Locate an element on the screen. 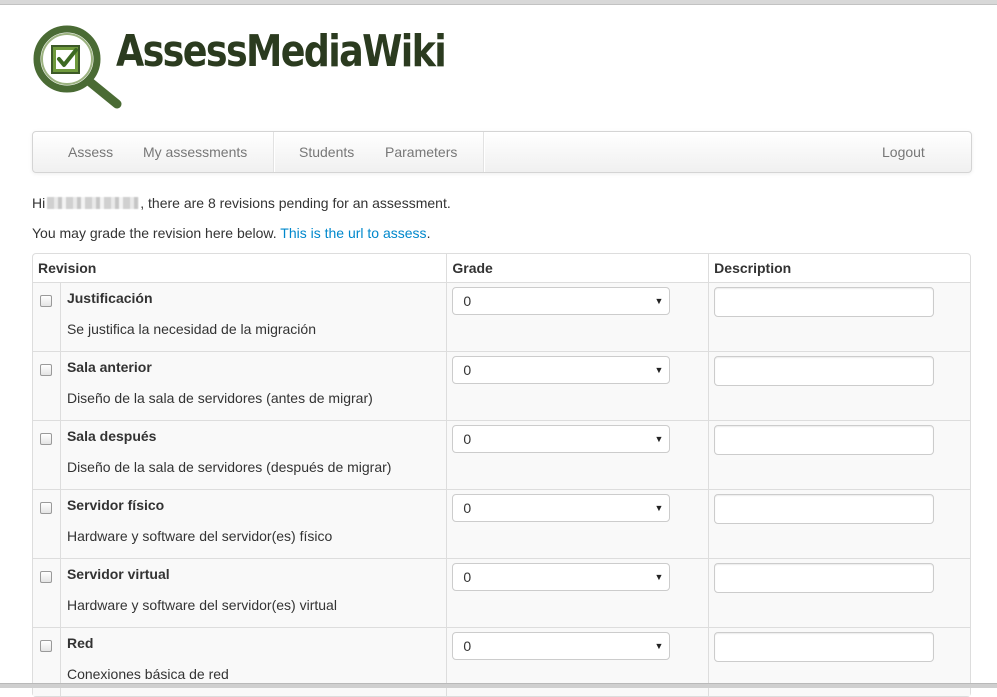 The image size is (997, 697). site-logo: AssessMediaWiki is located at coordinates (239, 67).